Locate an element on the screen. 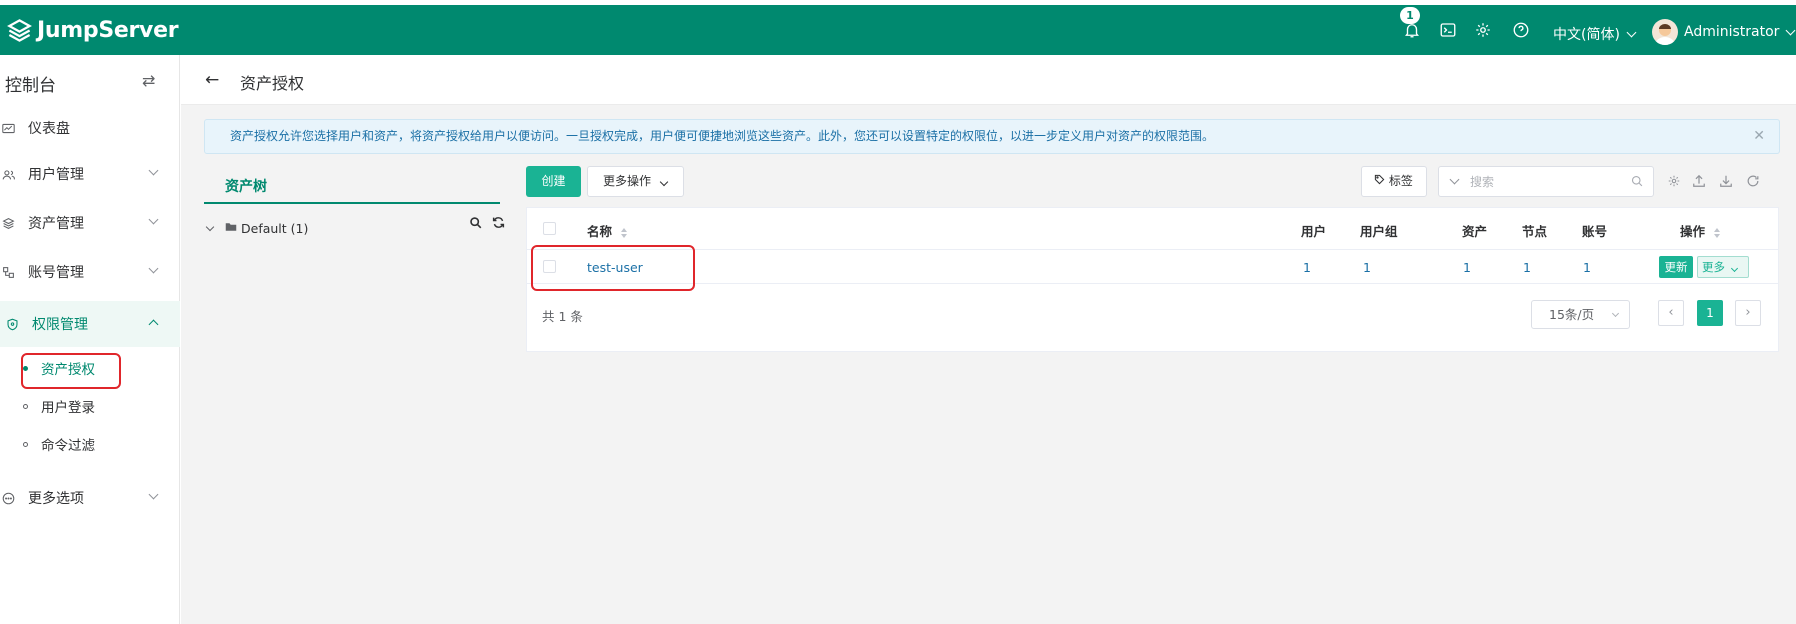  column-header-name: 名称 is located at coordinates (607, 230).